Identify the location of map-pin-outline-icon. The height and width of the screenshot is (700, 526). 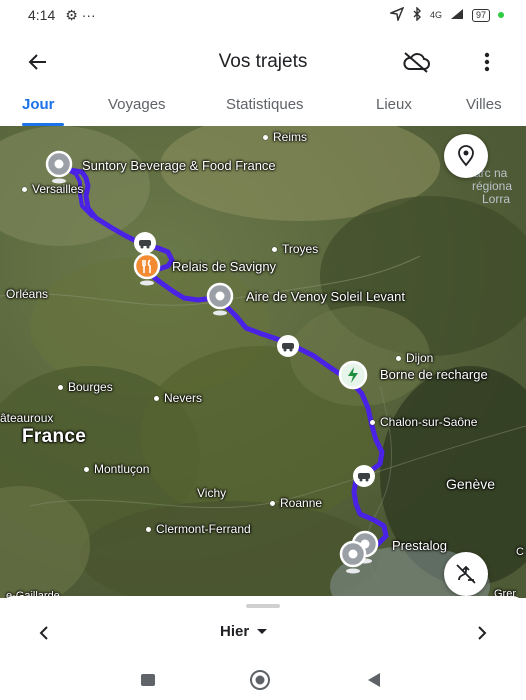
(466, 156).